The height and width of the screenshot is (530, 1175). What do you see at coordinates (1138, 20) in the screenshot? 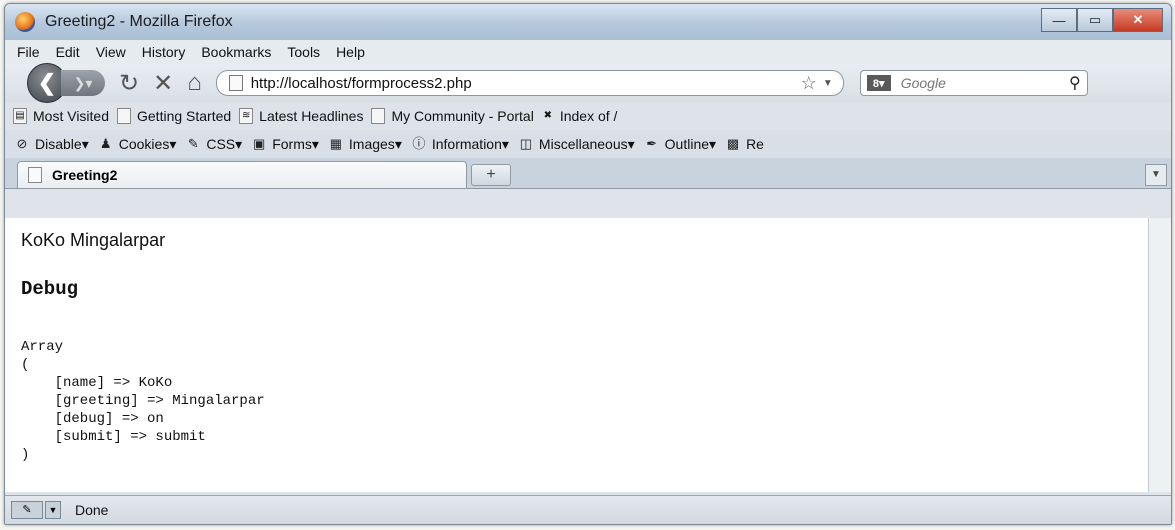
I see `close-button: ✕` at bounding box center [1138, 20].